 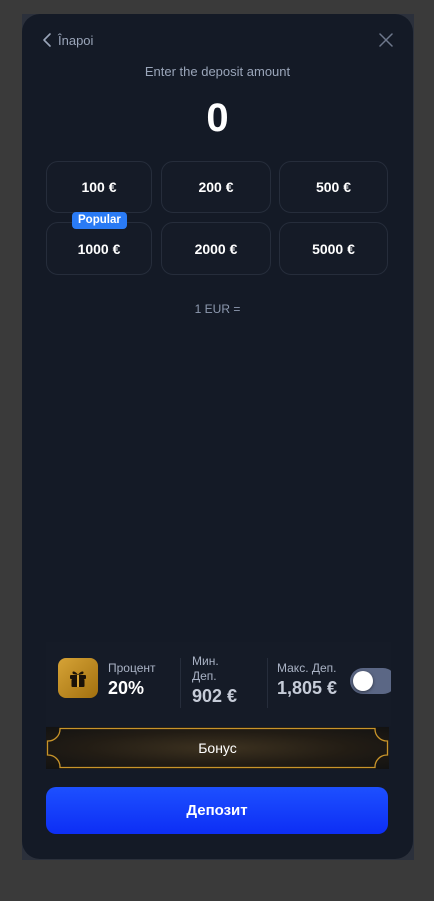 I want to click on max-deposit-label: Макс. Деп., so click(x=307, y=668).